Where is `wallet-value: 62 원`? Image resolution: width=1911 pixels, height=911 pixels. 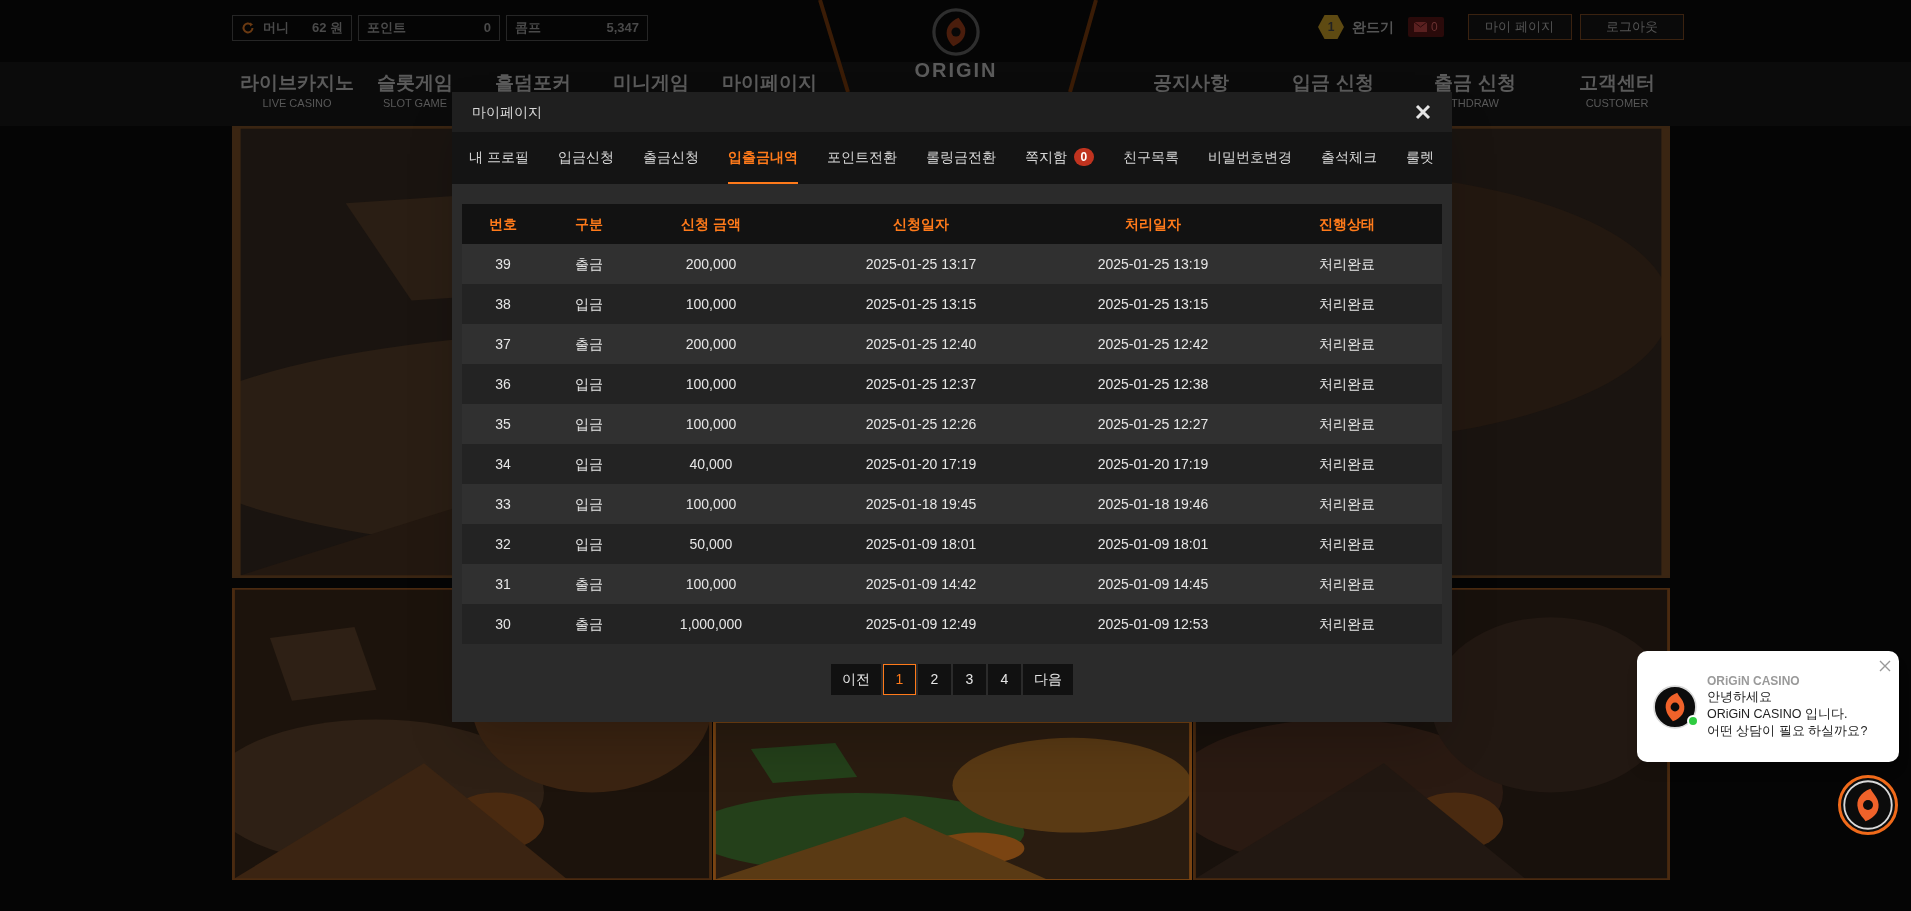 wallet-value: 62 원 is located at coordinates (327, 28).